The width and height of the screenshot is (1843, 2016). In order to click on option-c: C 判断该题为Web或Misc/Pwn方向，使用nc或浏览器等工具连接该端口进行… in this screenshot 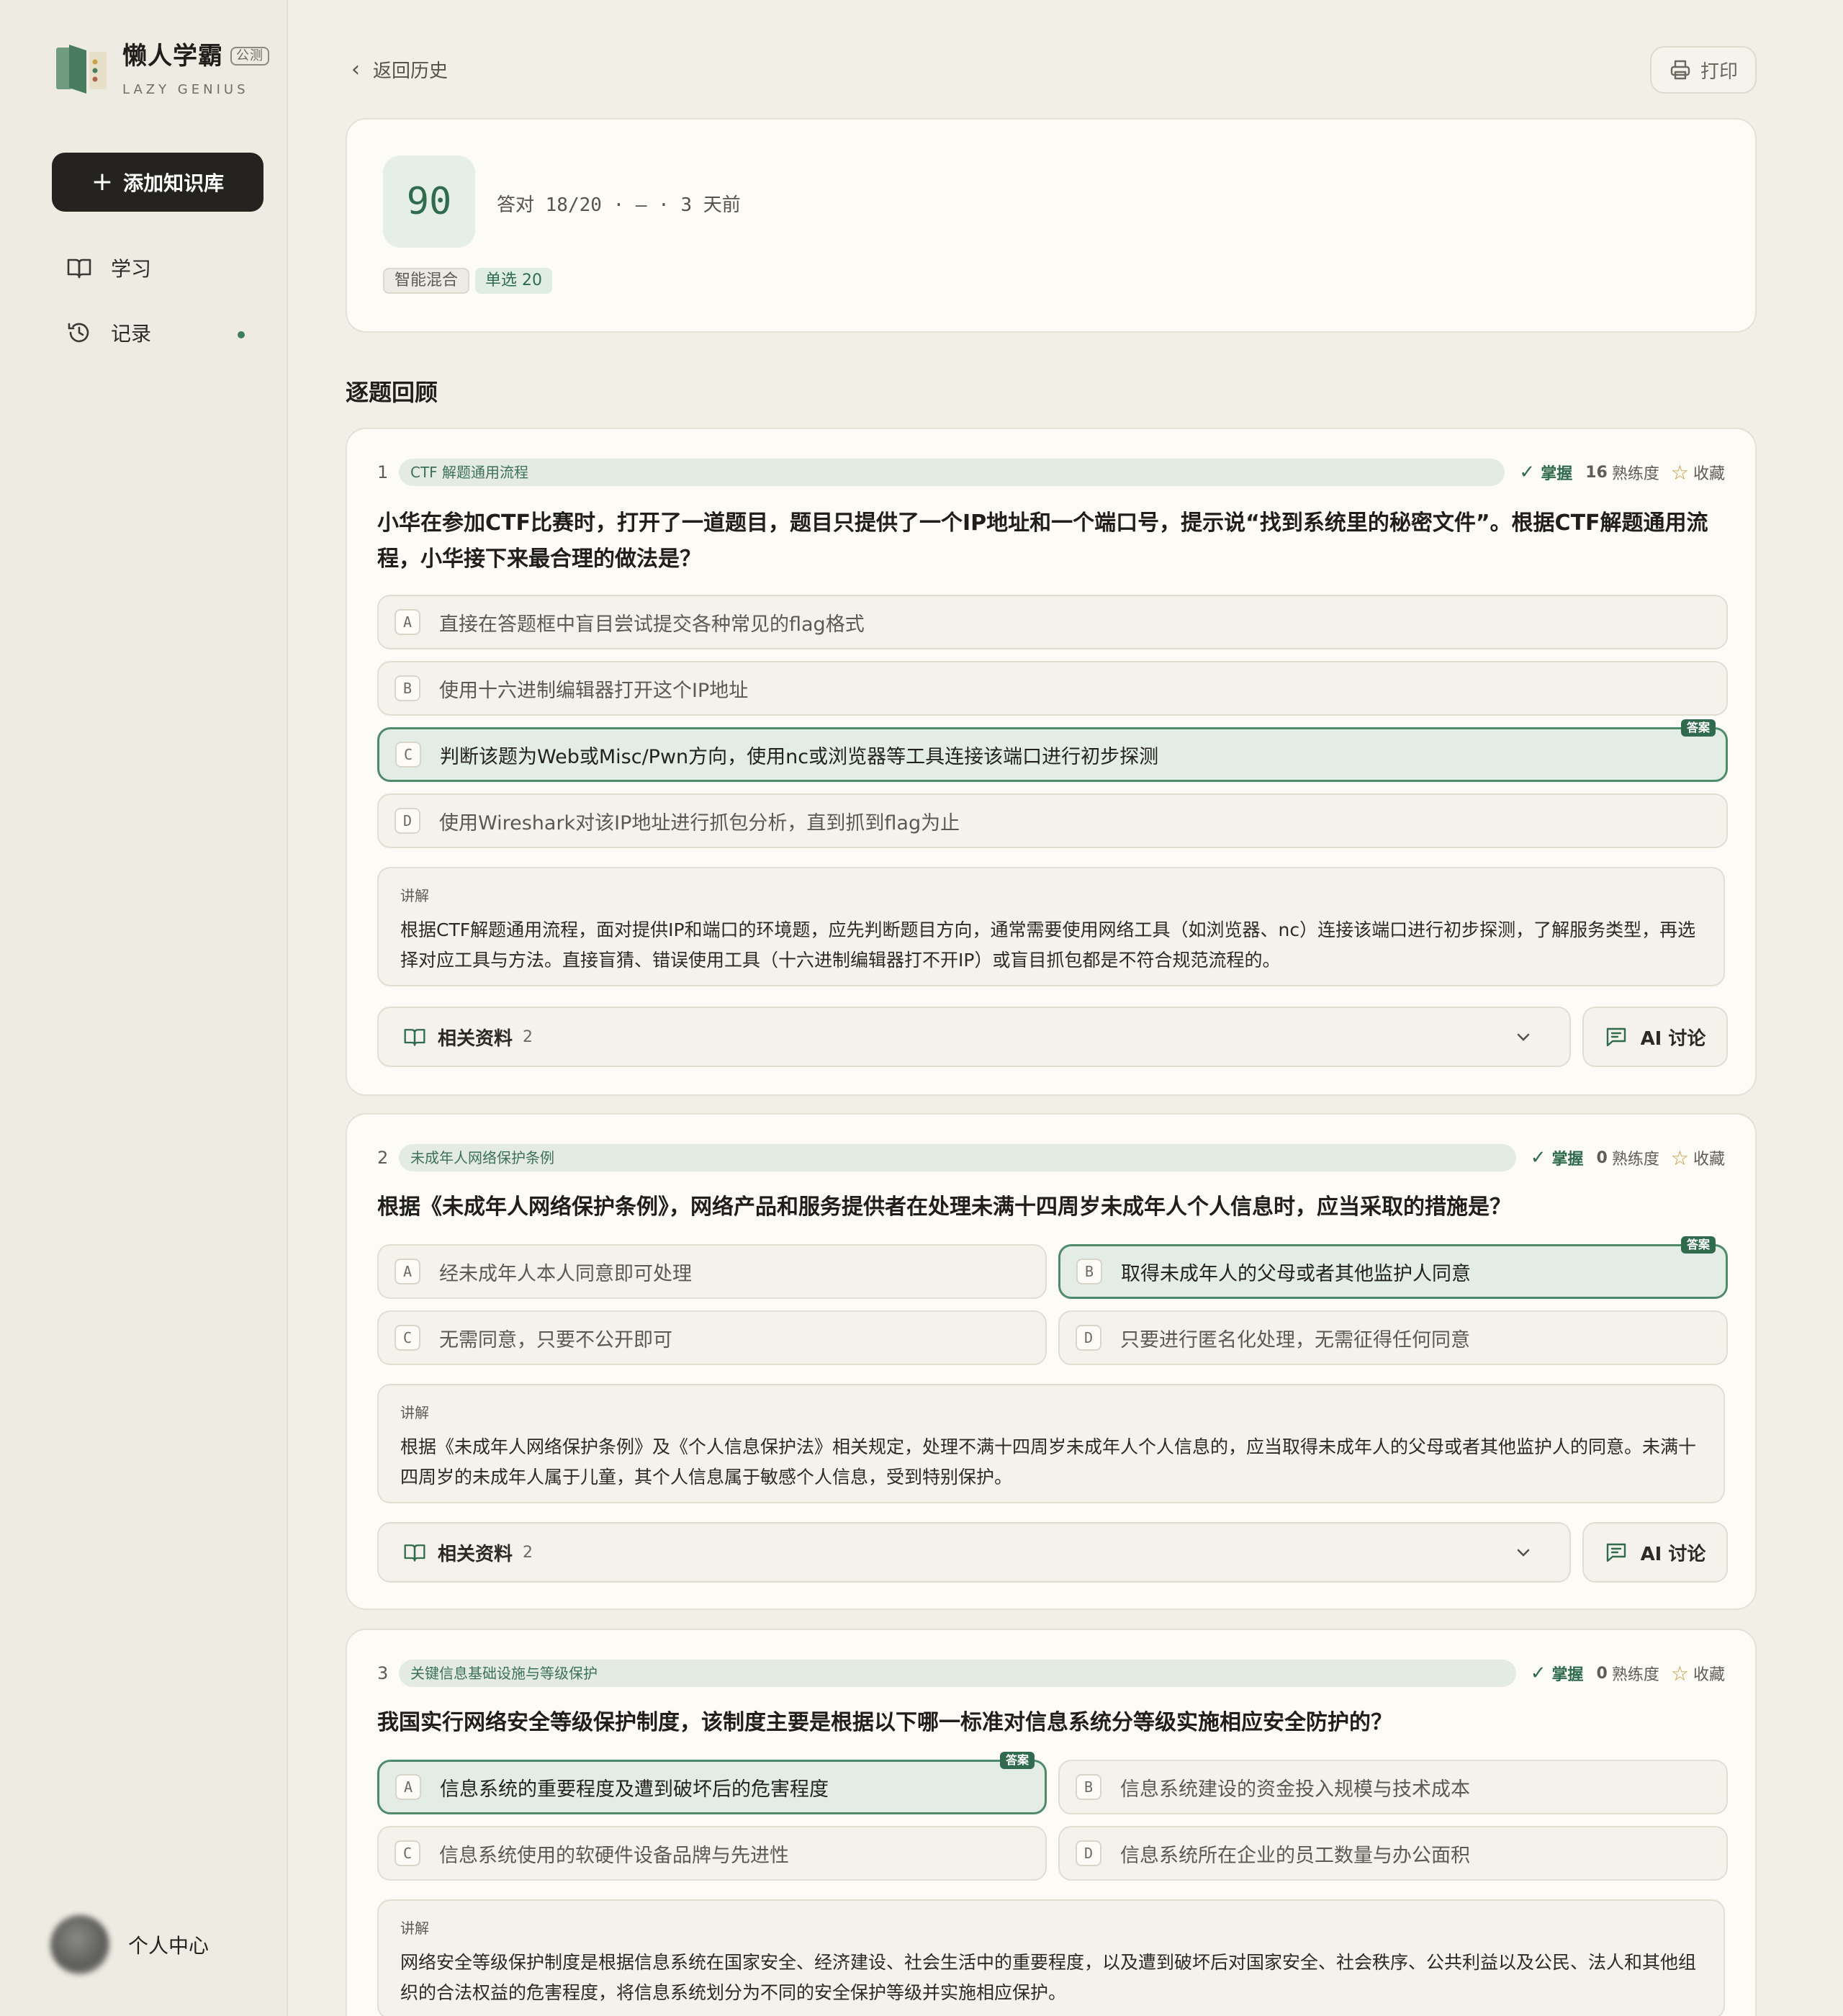, I will do `click(1052, 750)`.